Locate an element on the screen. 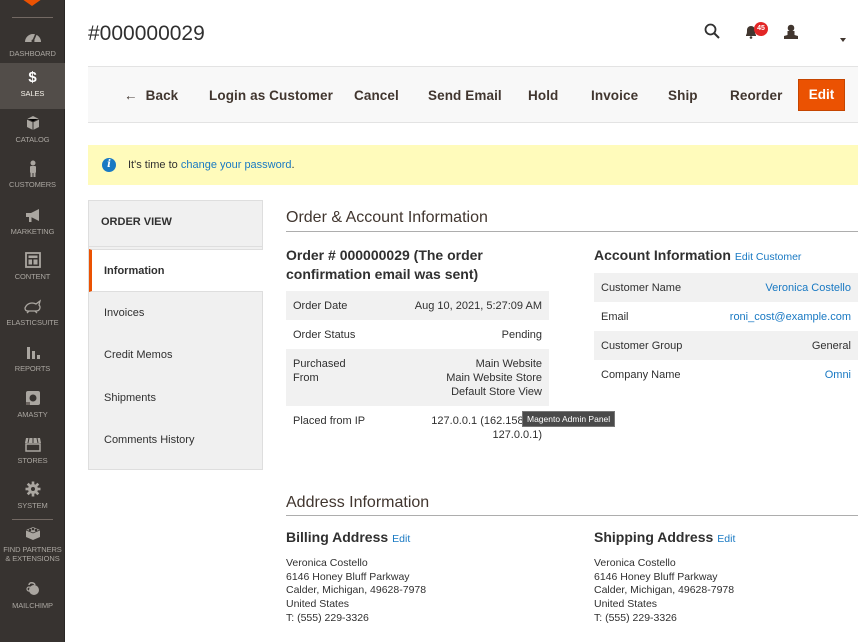 This screenshot has height=642, width=864. sidebar-label: Amasty is located at coordinates (32, 414).